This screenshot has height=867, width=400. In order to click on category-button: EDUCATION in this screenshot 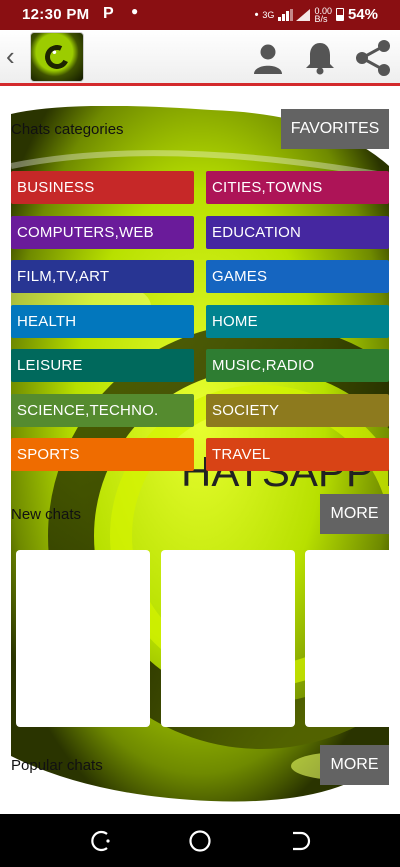, I will do `click(297, 232)`.